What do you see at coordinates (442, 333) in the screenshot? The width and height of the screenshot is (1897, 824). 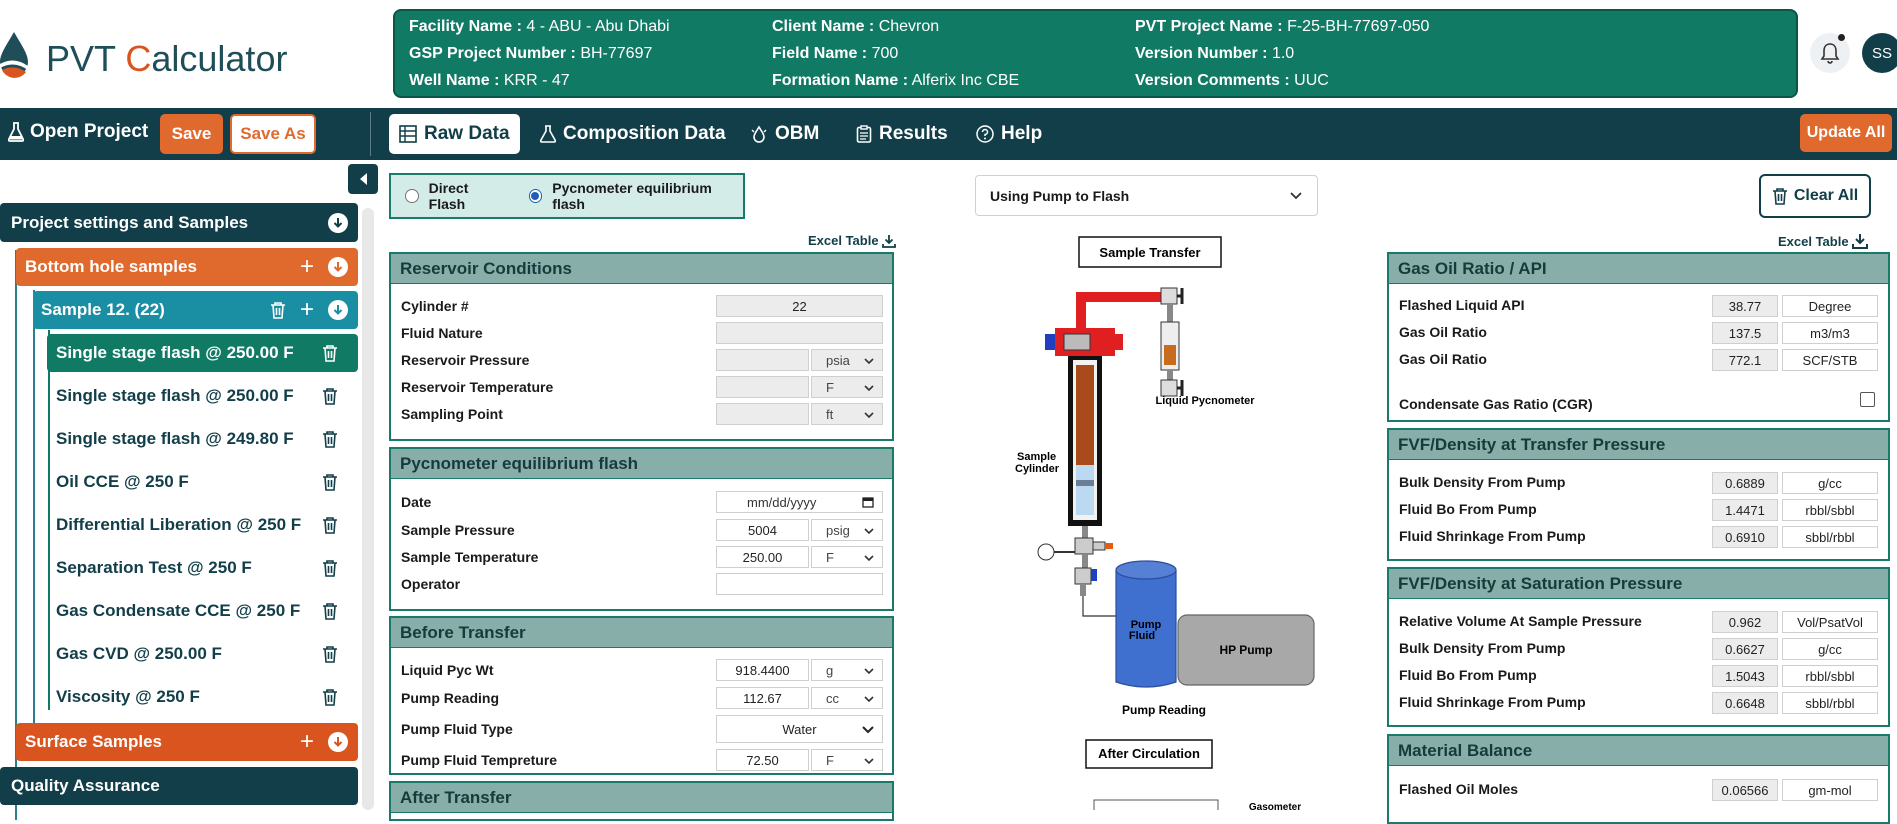 I see `field-label: Fluid Nature` at bounding box center [442, 333].